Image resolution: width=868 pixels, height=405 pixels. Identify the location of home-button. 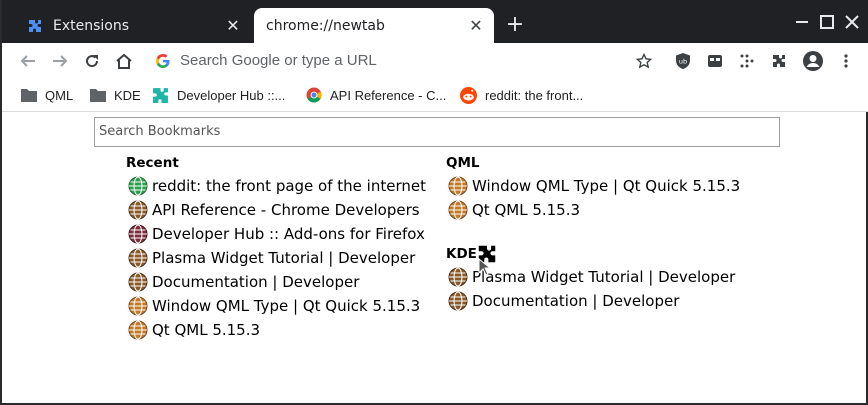
(124, 61).